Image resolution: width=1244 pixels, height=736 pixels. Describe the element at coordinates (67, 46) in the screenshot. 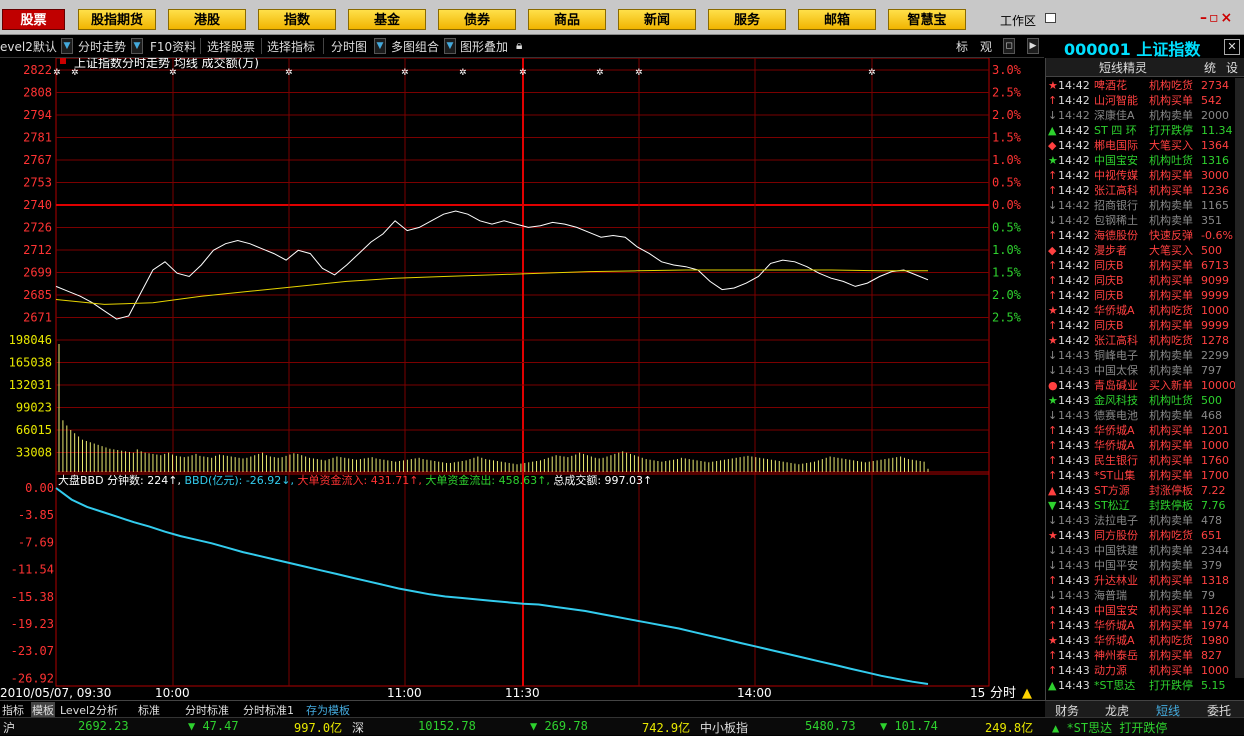

I see `level2-dropdown-icon: ▼` at that location.